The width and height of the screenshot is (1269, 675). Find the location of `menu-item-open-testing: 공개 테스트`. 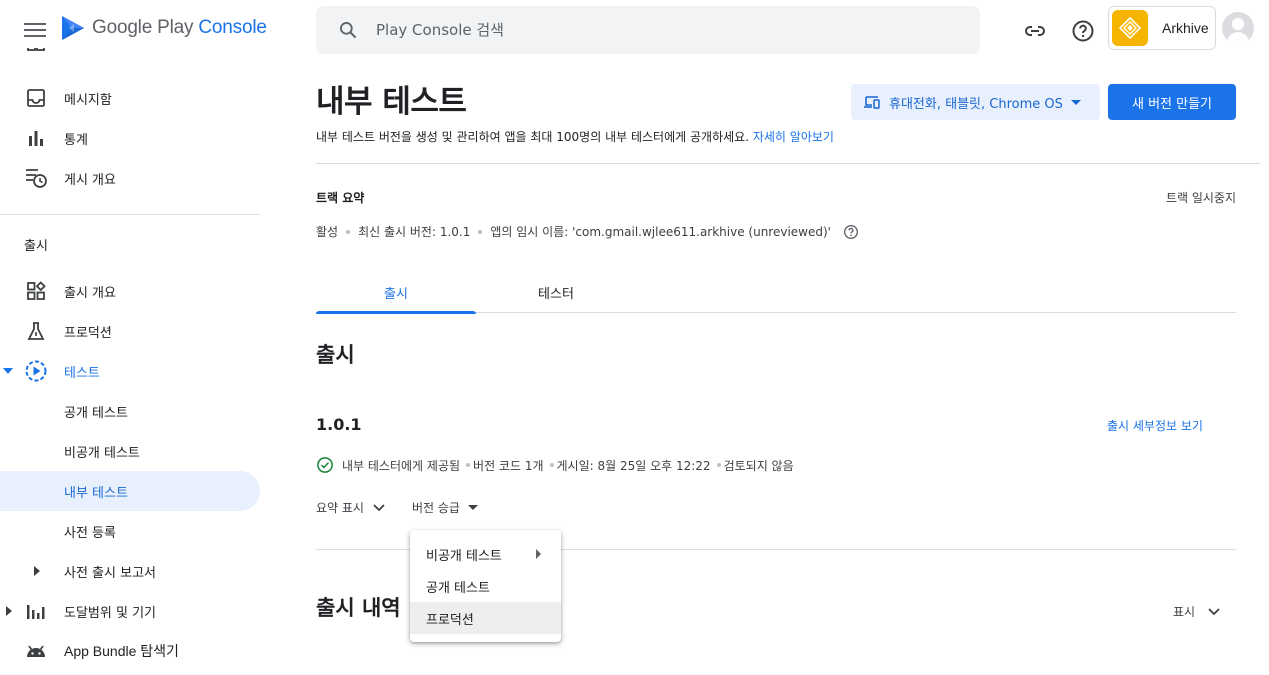

menu-item-open-testing: 공개 테스트 is located at coordinates (485, 586).